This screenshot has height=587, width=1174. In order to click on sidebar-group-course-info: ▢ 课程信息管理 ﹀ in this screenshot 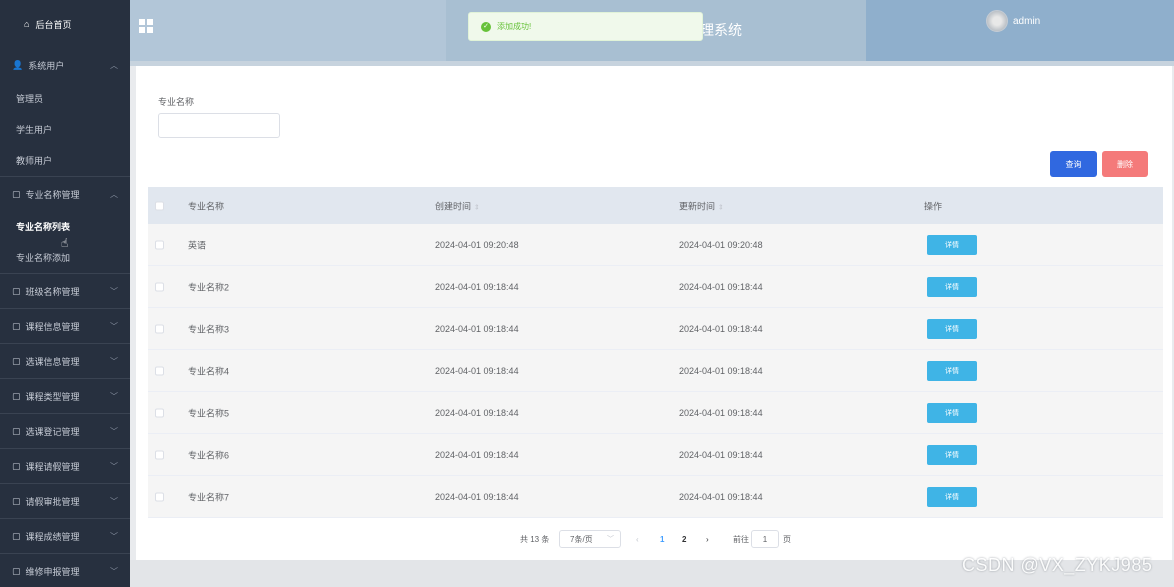, I will do `click(65, 325)`.